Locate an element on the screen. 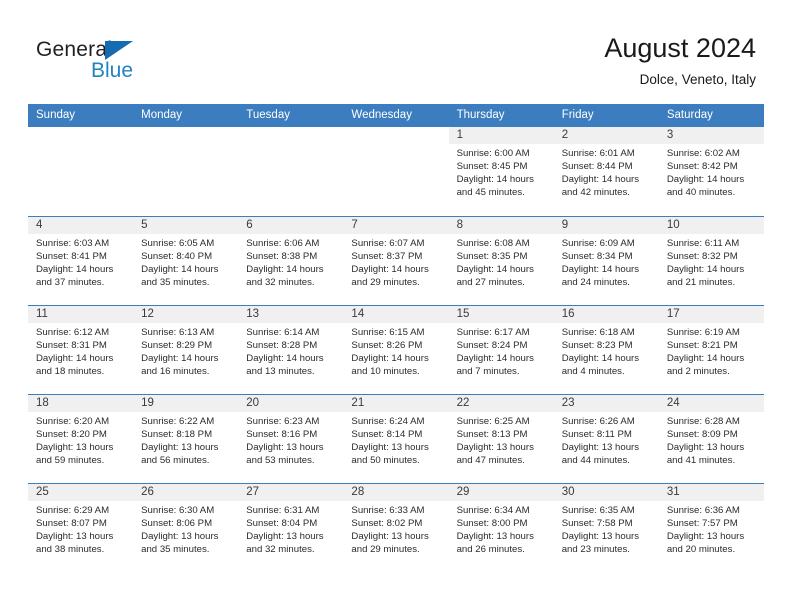 This screenshot has width=792, height=612. logo-text-blue: Blue is located at coordinates (112, 70).